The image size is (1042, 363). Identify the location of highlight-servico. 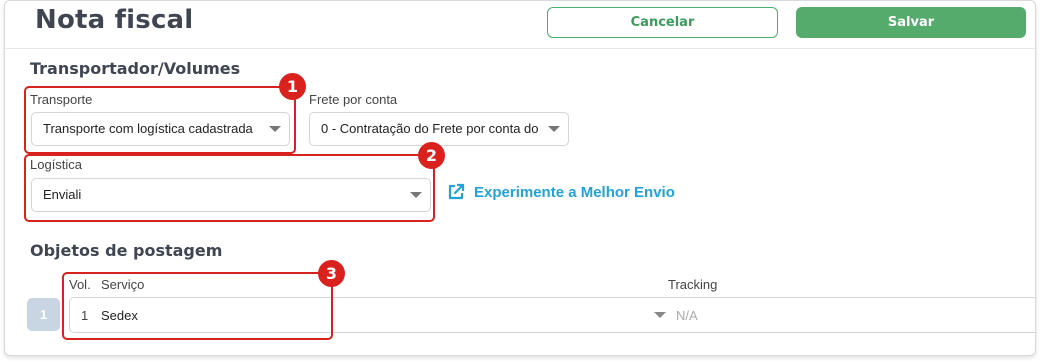
(197, 306).